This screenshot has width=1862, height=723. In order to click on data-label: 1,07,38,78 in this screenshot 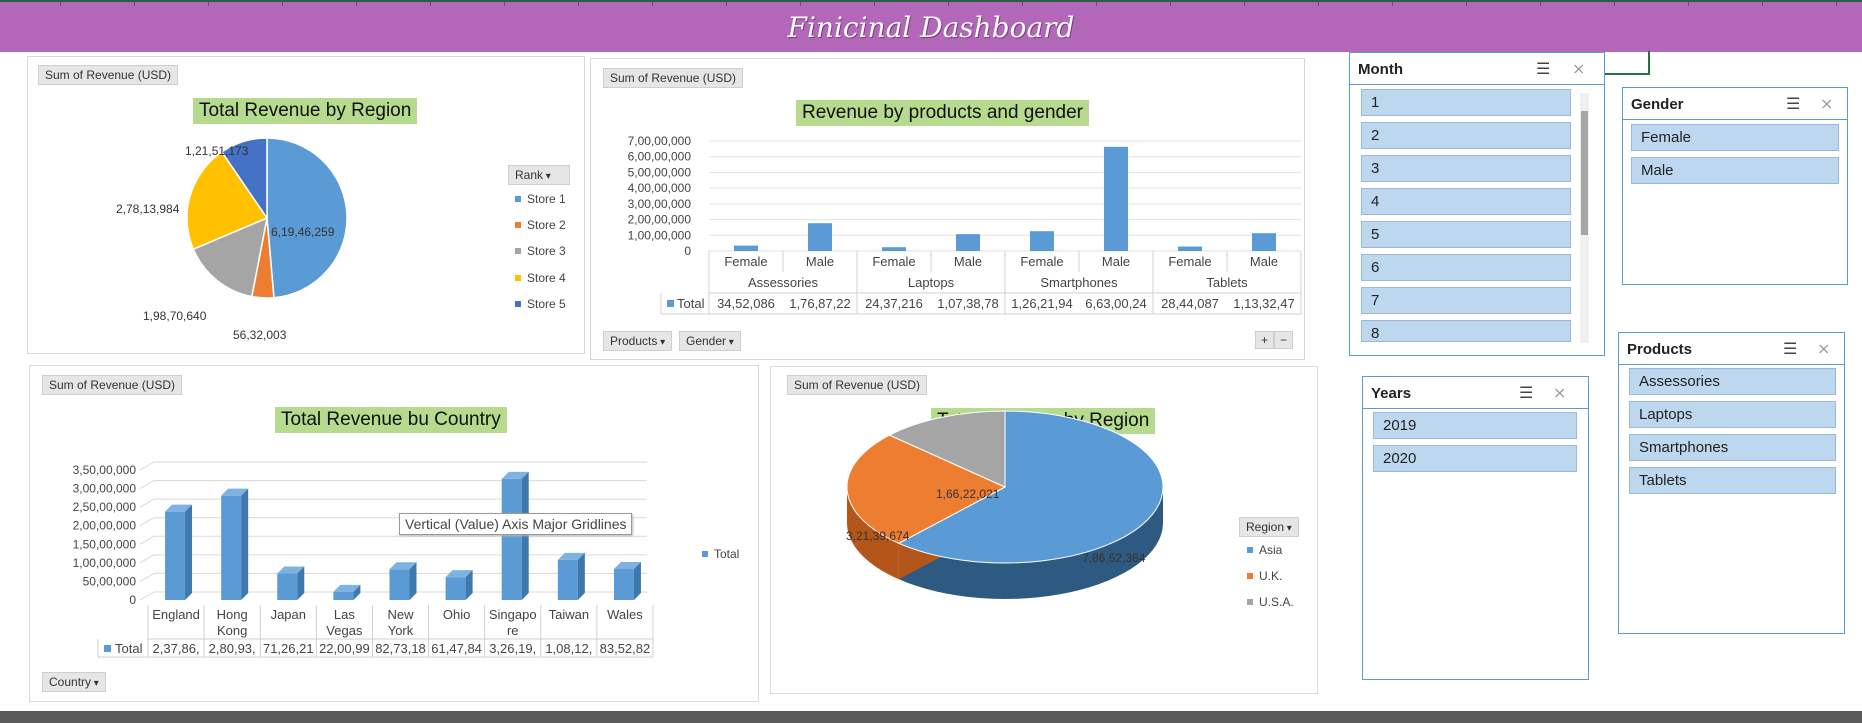, I will do `click(967, 303)`.